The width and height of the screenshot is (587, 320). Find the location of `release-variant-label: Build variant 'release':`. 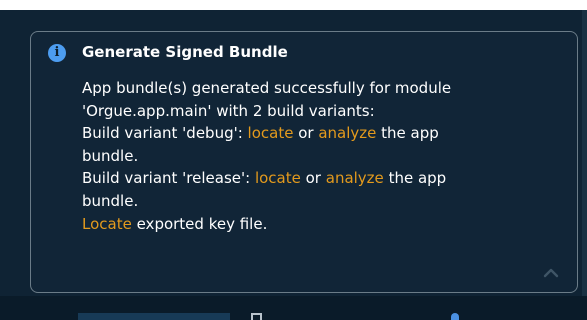

release-variant-label: Build variant 'release': is located at coordinates (168, 178).